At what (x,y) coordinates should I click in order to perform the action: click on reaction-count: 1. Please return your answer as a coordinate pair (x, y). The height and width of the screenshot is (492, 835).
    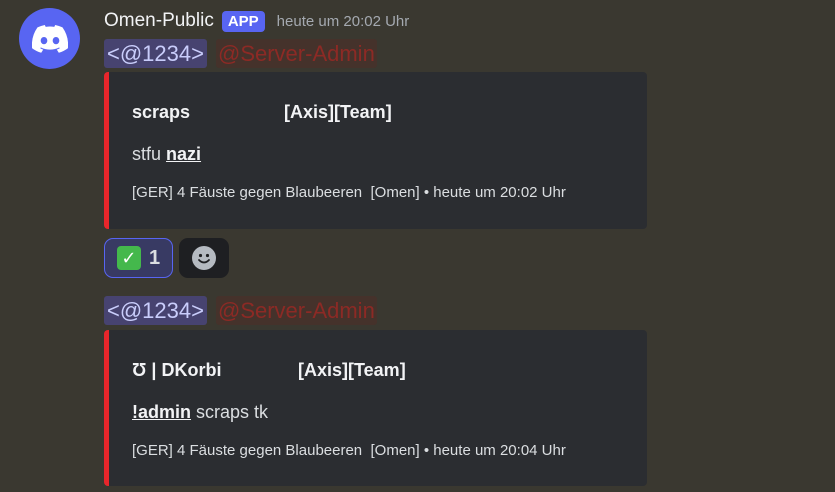
    Looking at the image, I should click on (154, 257).